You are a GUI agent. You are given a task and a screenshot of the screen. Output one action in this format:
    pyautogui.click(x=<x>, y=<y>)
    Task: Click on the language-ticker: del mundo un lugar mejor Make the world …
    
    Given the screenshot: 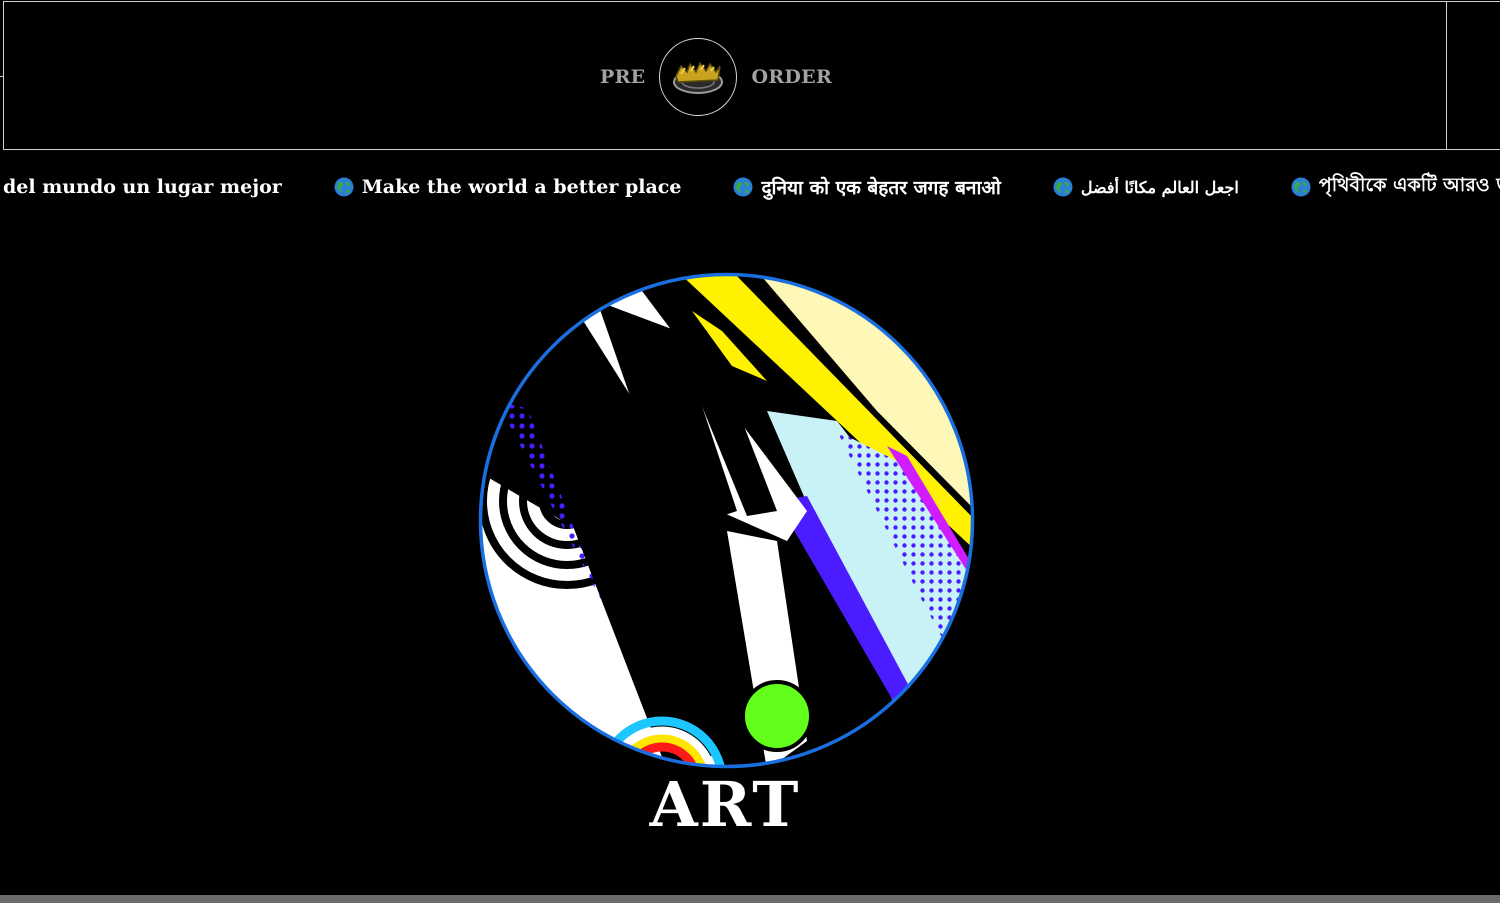 What is the action you would take?
    pyautogui.click(x=750, y=187)
    